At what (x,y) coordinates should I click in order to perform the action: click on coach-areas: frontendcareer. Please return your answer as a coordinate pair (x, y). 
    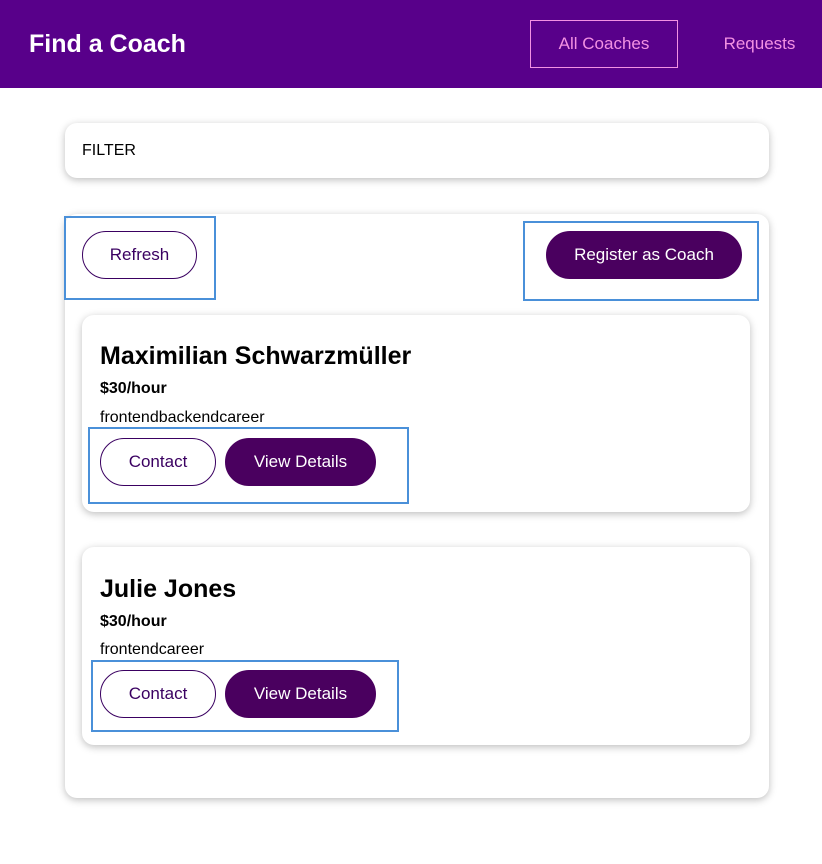
    Looking at the image, I should click on (152, 649).